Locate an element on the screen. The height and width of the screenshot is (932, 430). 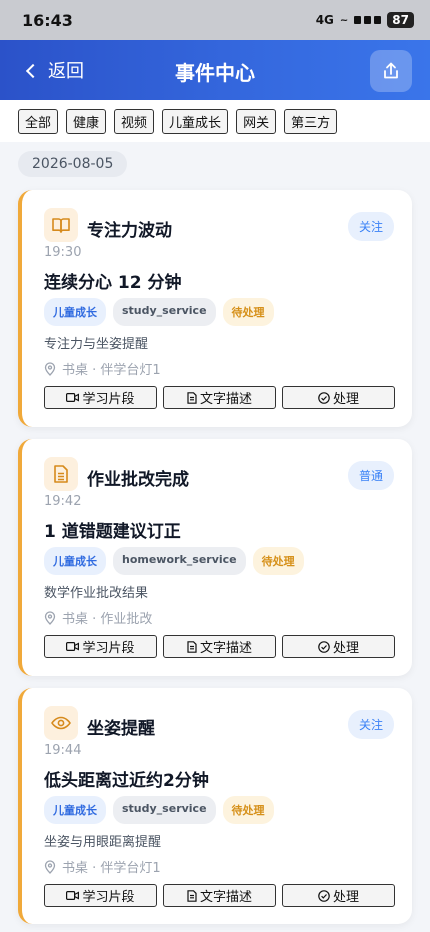
event-time: 19:42 is located at coordinates (63, 501).